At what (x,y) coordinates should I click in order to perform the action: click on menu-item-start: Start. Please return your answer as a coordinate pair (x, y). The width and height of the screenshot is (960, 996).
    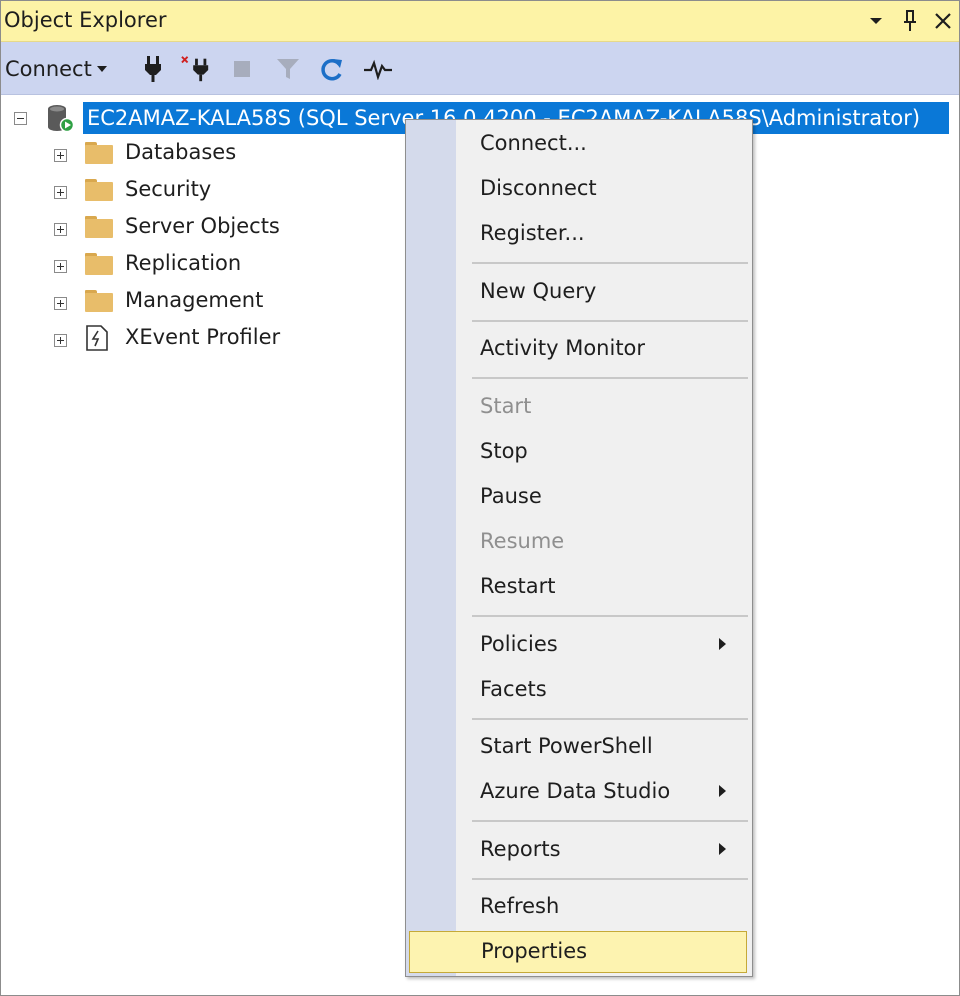
    Looking at the image, I should click on (506, 406).